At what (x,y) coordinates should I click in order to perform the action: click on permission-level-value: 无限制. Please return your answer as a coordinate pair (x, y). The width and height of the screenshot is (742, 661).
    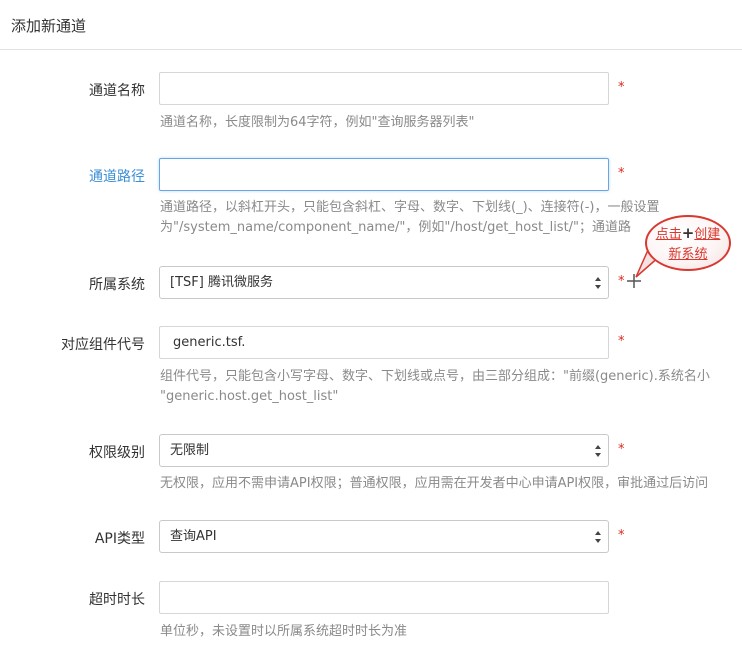
    Looking at the image, I should click on (190, 450).